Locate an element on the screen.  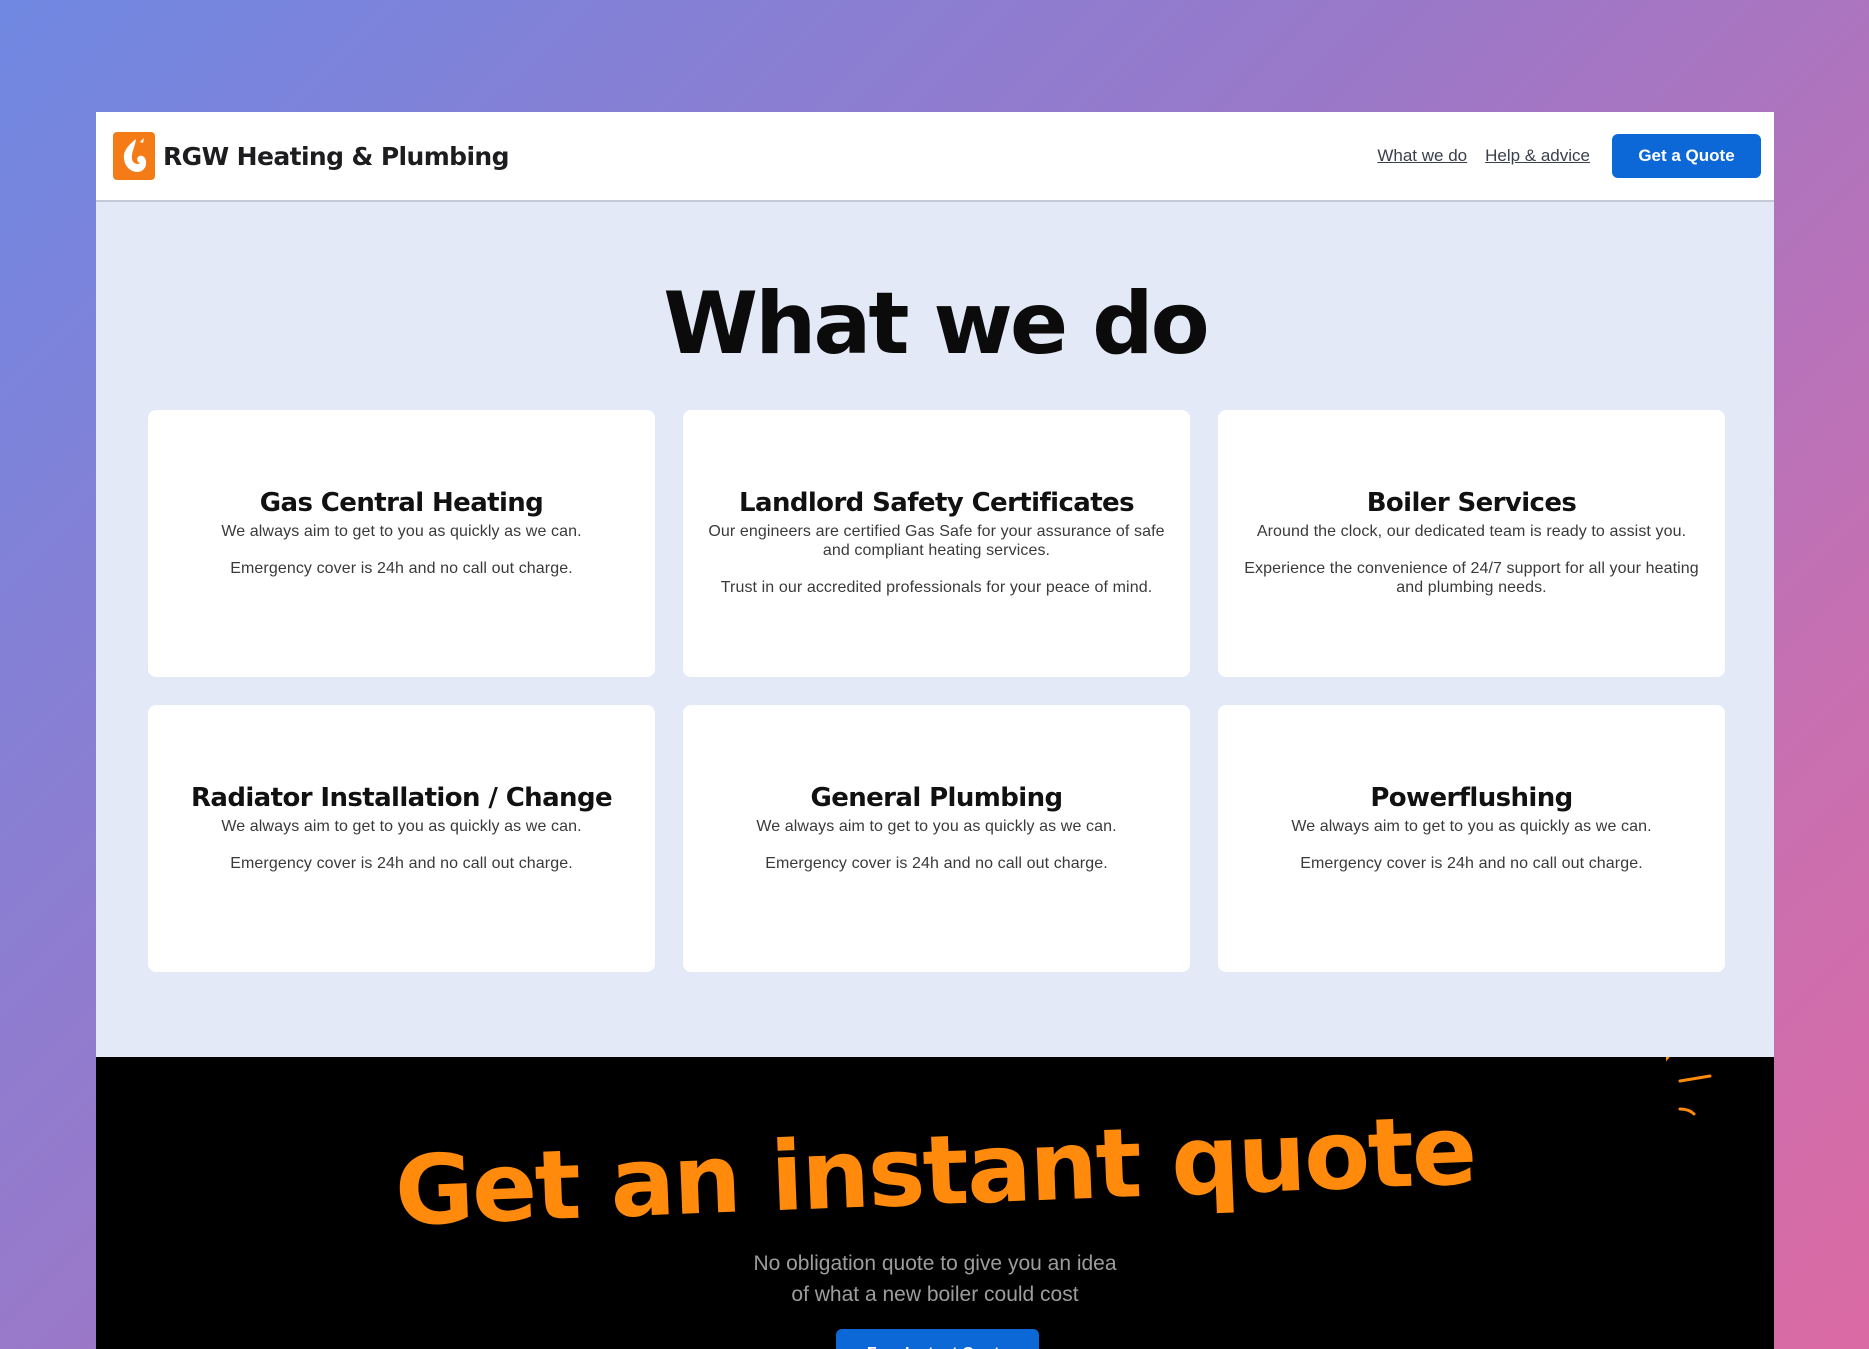
logo: RGW Heating & Plumbing is located at coordinates (311, 156).